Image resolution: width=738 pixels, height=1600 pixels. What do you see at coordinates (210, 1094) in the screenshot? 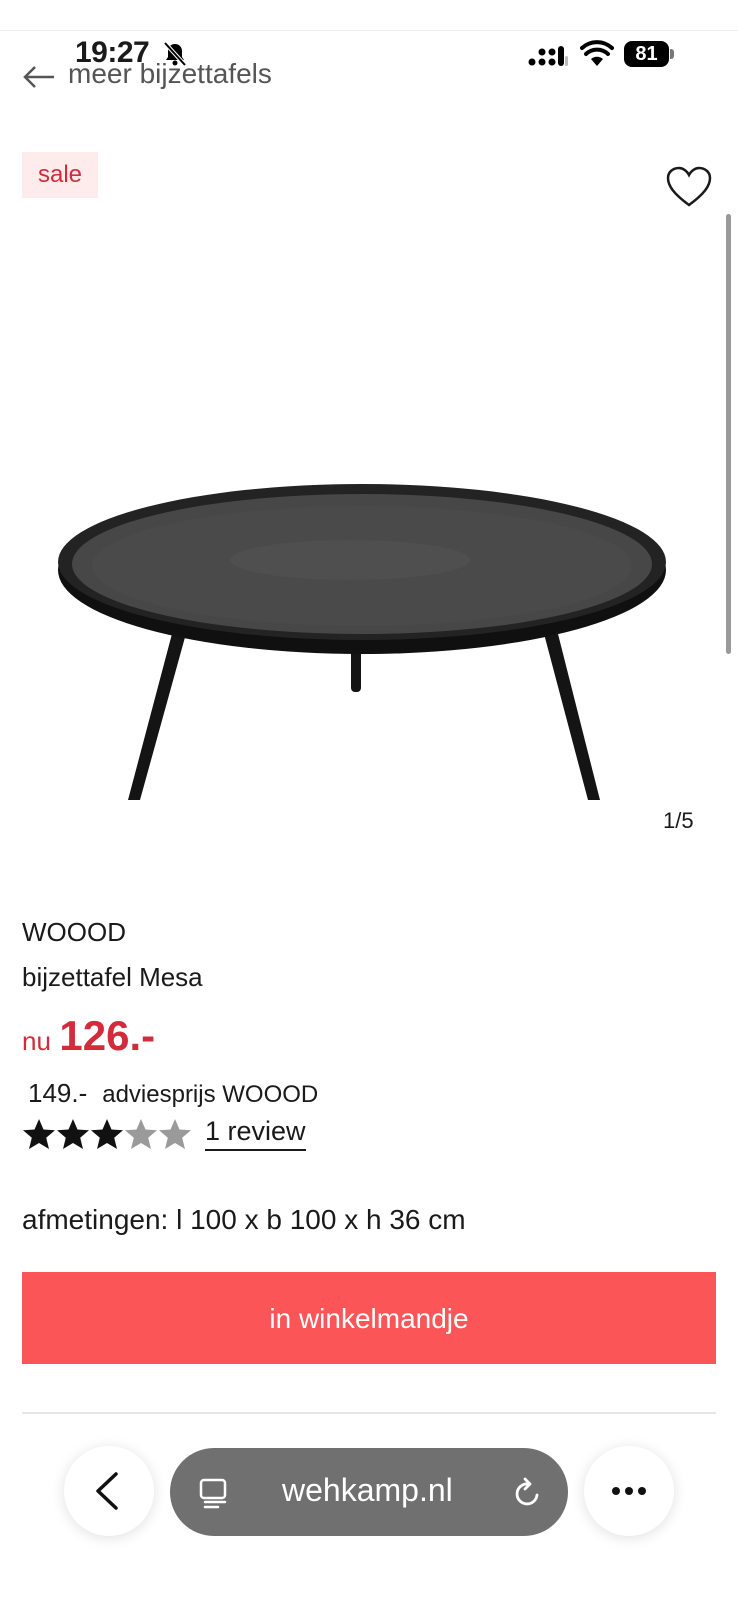
I see `advice-label: adviesprijs WOOOD` at bounding box center [210, 1094].